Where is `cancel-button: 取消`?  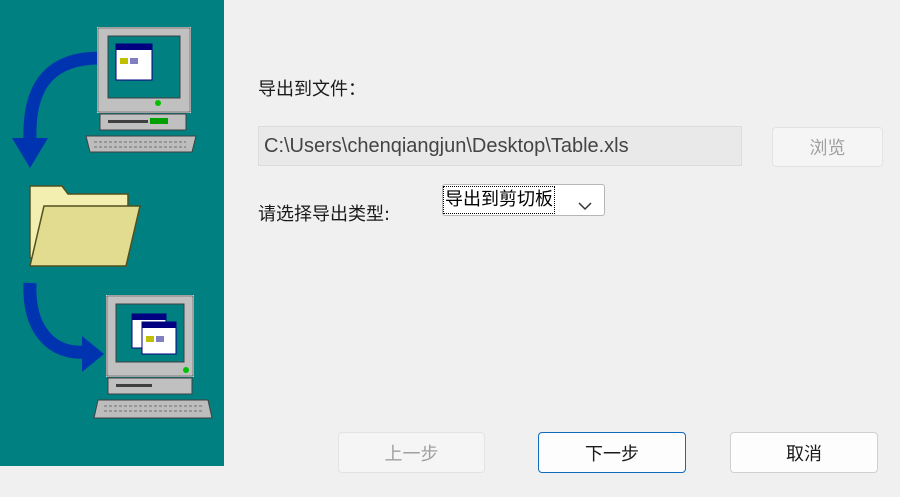 cancel-button: 取消 is located at coordinates (804, 452).